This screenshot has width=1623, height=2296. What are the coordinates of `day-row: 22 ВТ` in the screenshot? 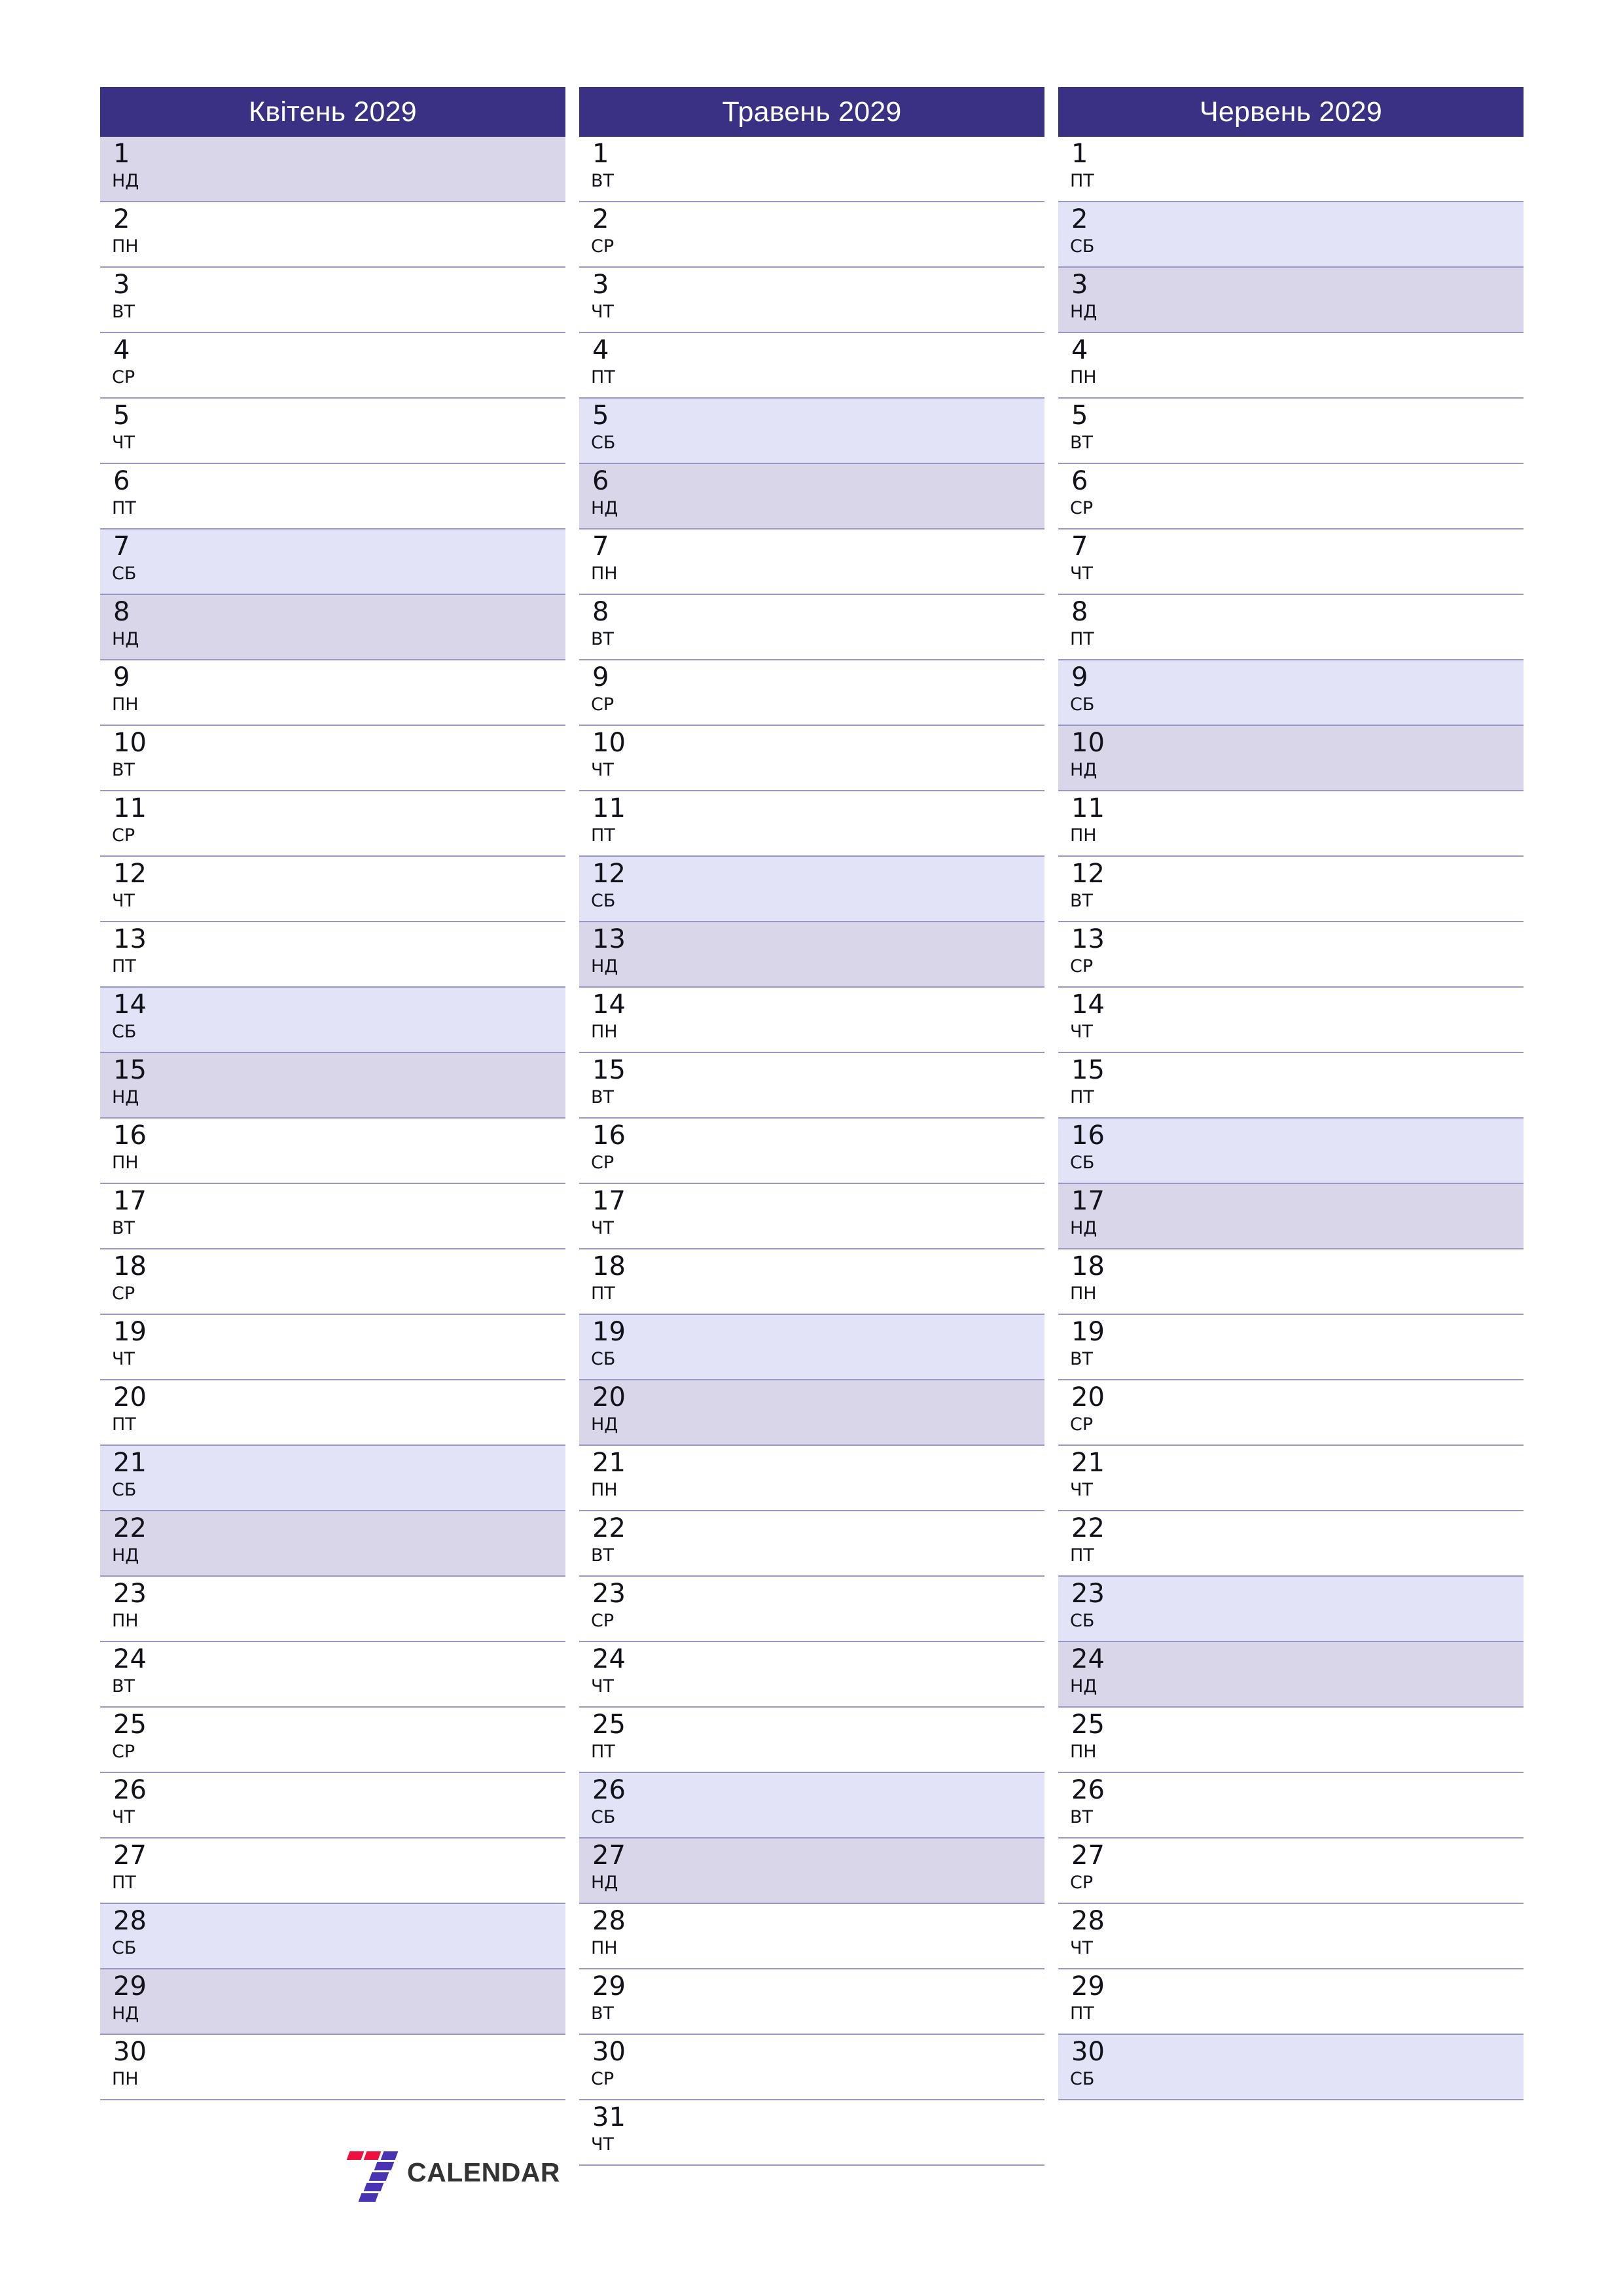 It's located at (811, 1544).